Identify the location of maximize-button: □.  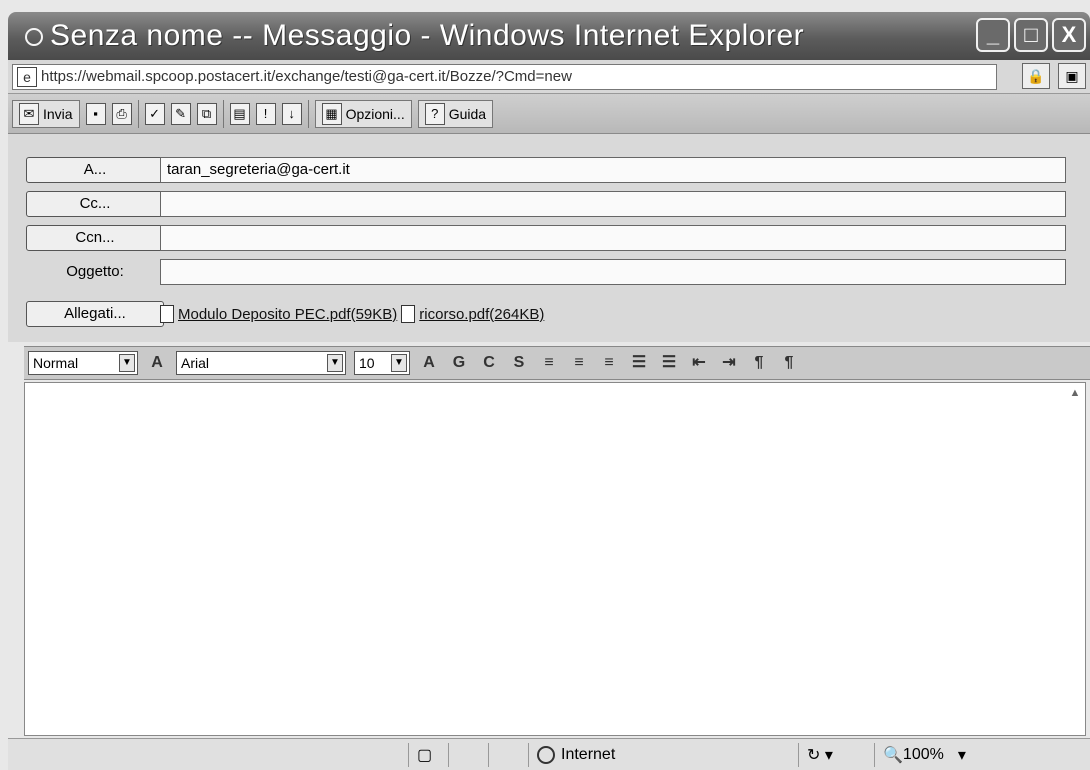
(1031, 35).